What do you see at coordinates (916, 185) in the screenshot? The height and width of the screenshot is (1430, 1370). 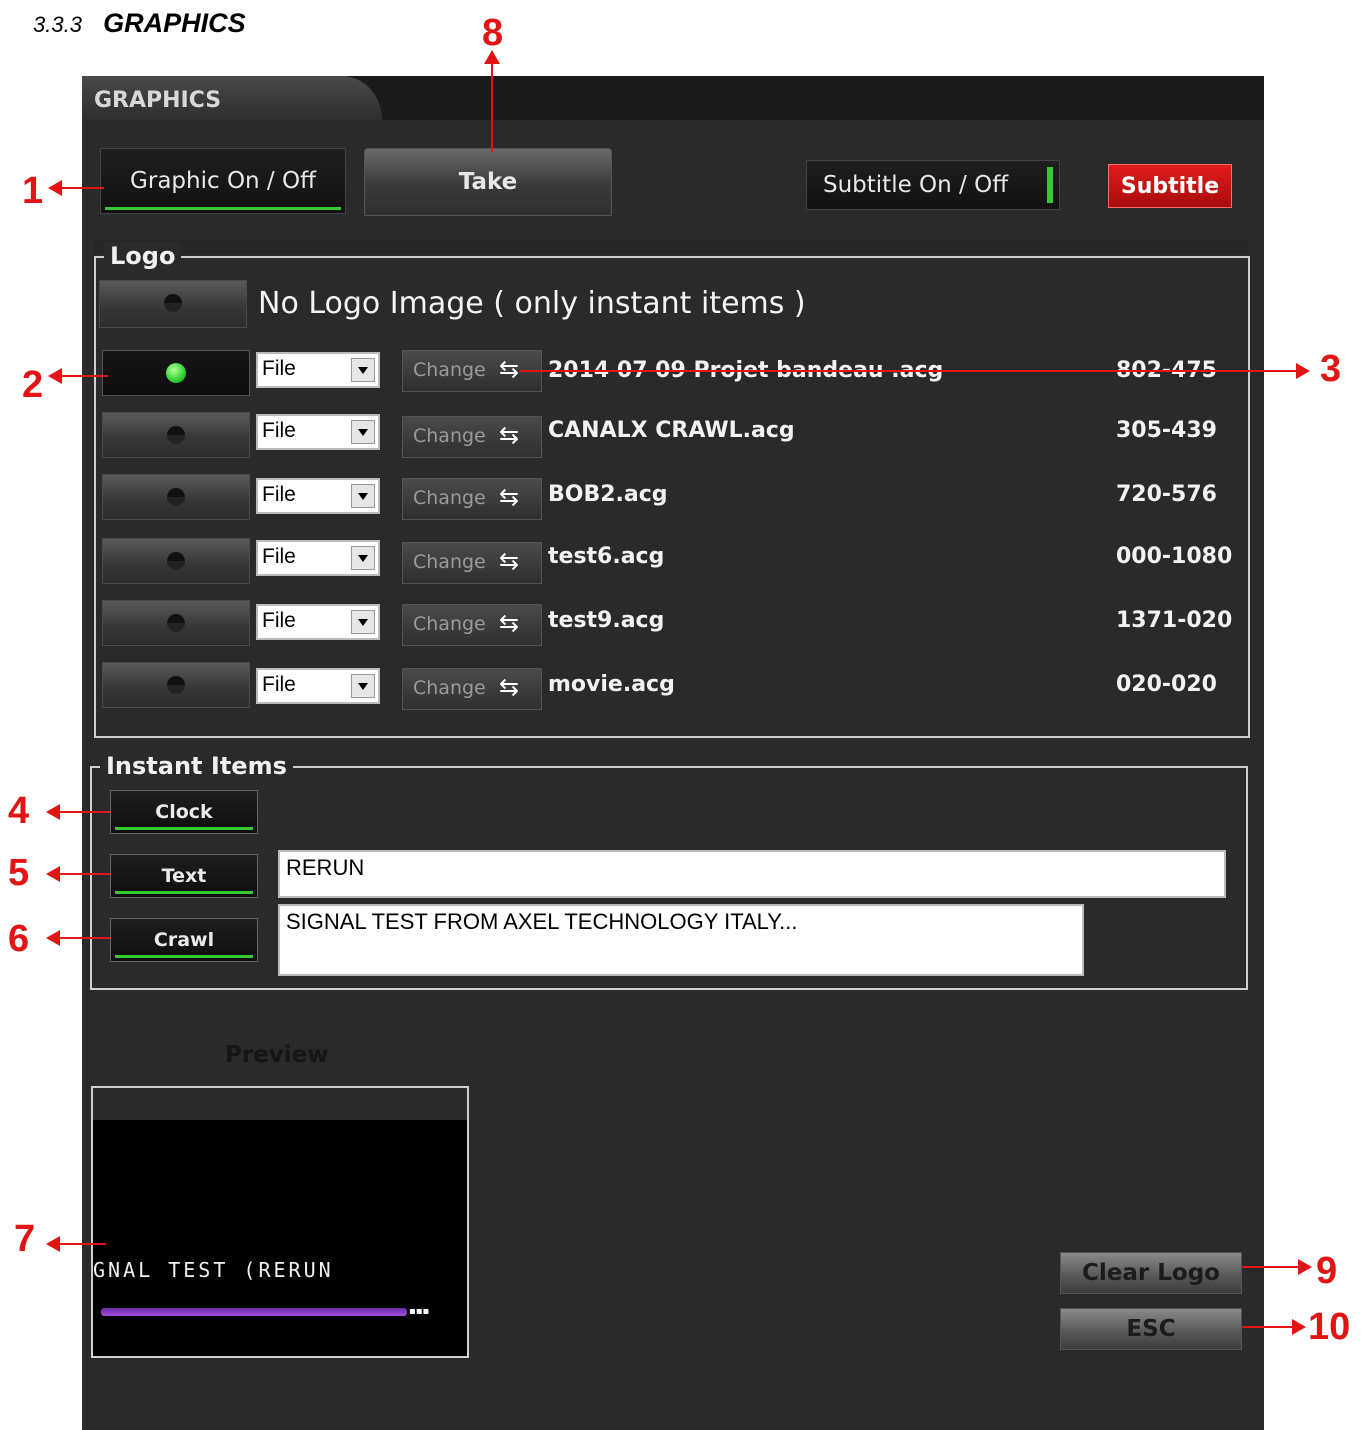 I see `subtitle-on-off-label: Subtitle On / Off` at bounding box center [916, 185].